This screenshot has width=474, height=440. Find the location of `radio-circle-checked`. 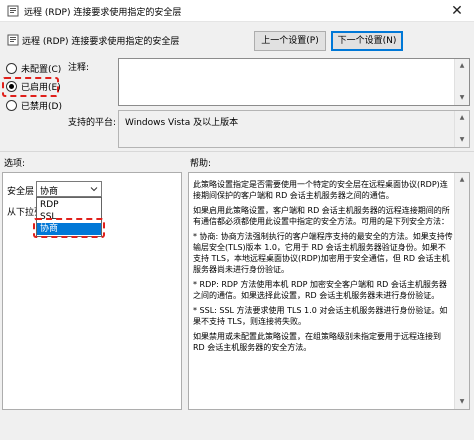

radio-circle-checked is located at coordinates (11, 86).